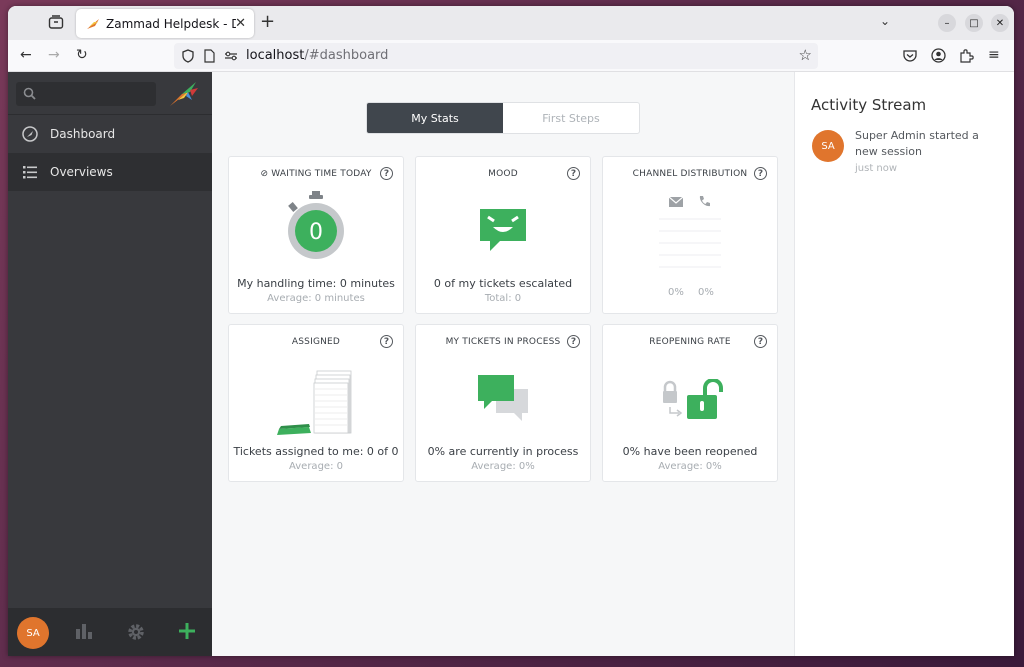 The height and width of the screenshot is (667, 1024). I want to click on sidebar-item-overviews: Overviews, so click(110, 172).